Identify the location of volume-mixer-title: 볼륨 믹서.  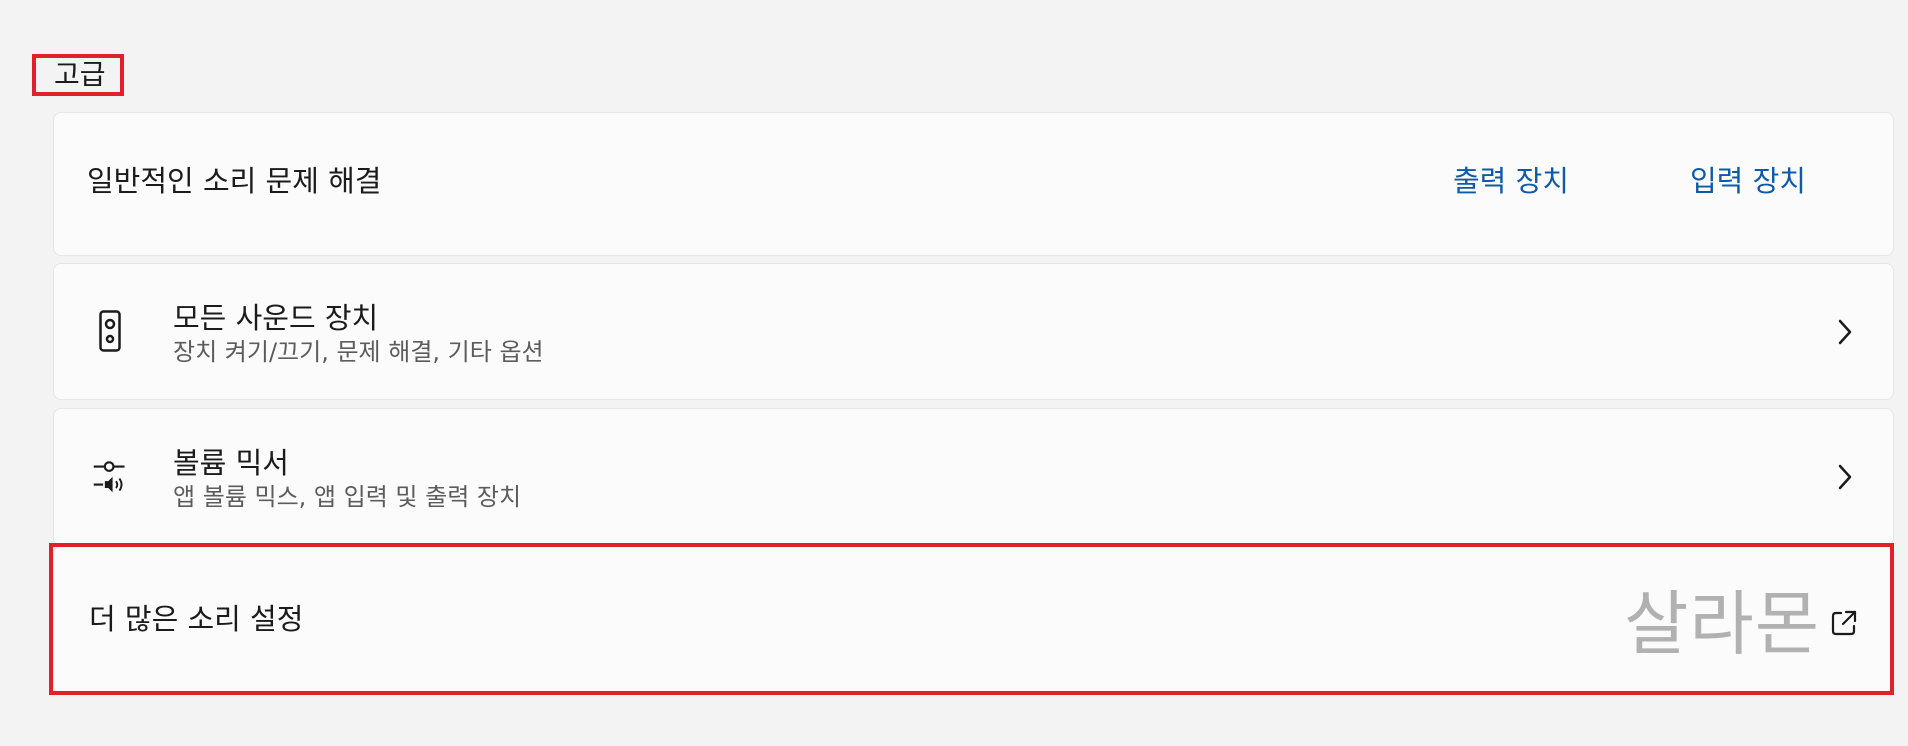
(231, 463).